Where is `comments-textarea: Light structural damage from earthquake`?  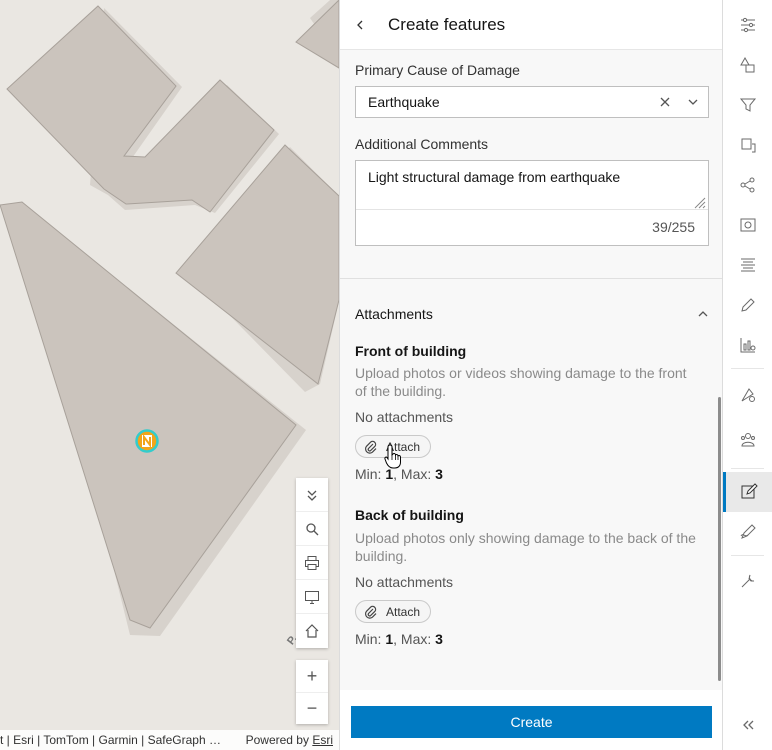
comments-textarea: Light structural damage from earthquake is located at coordinates (532, 185).